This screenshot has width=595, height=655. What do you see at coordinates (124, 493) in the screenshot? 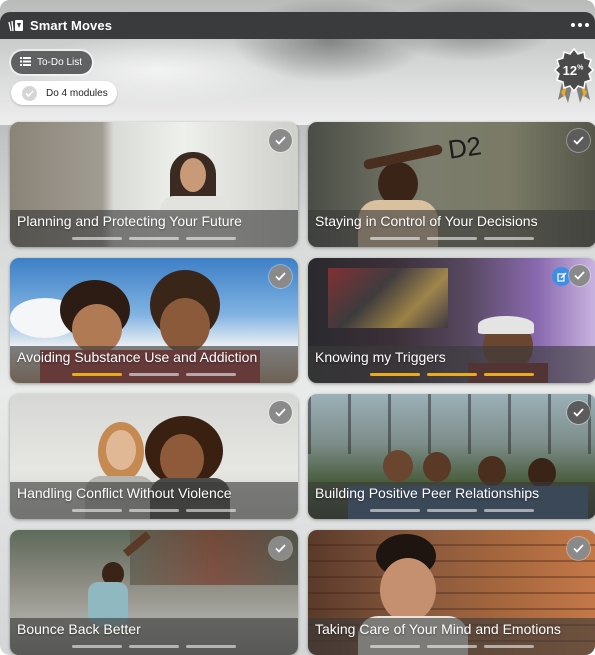
I see `module-title: Handling Conflict Without Violence` at bounding box center [124, 493].